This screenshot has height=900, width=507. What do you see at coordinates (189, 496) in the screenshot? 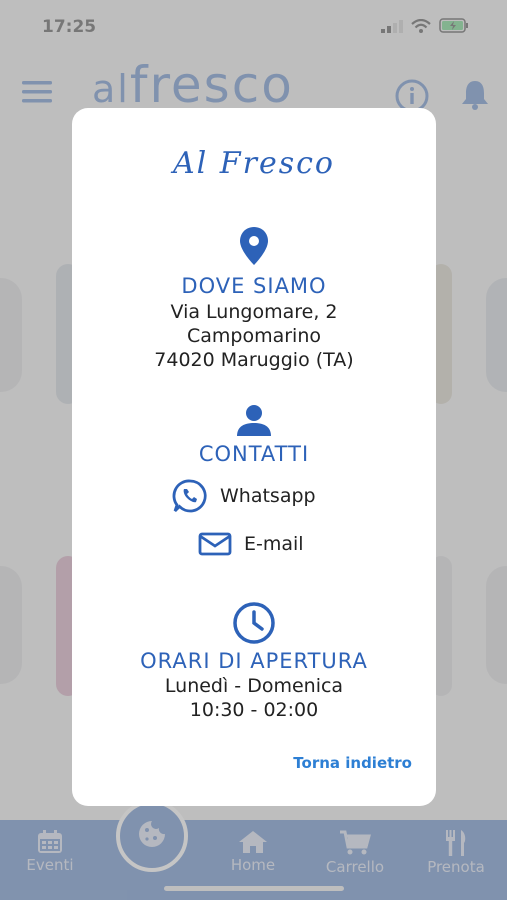
I see `whatsapp-icon` at bounding box center [189, 496].